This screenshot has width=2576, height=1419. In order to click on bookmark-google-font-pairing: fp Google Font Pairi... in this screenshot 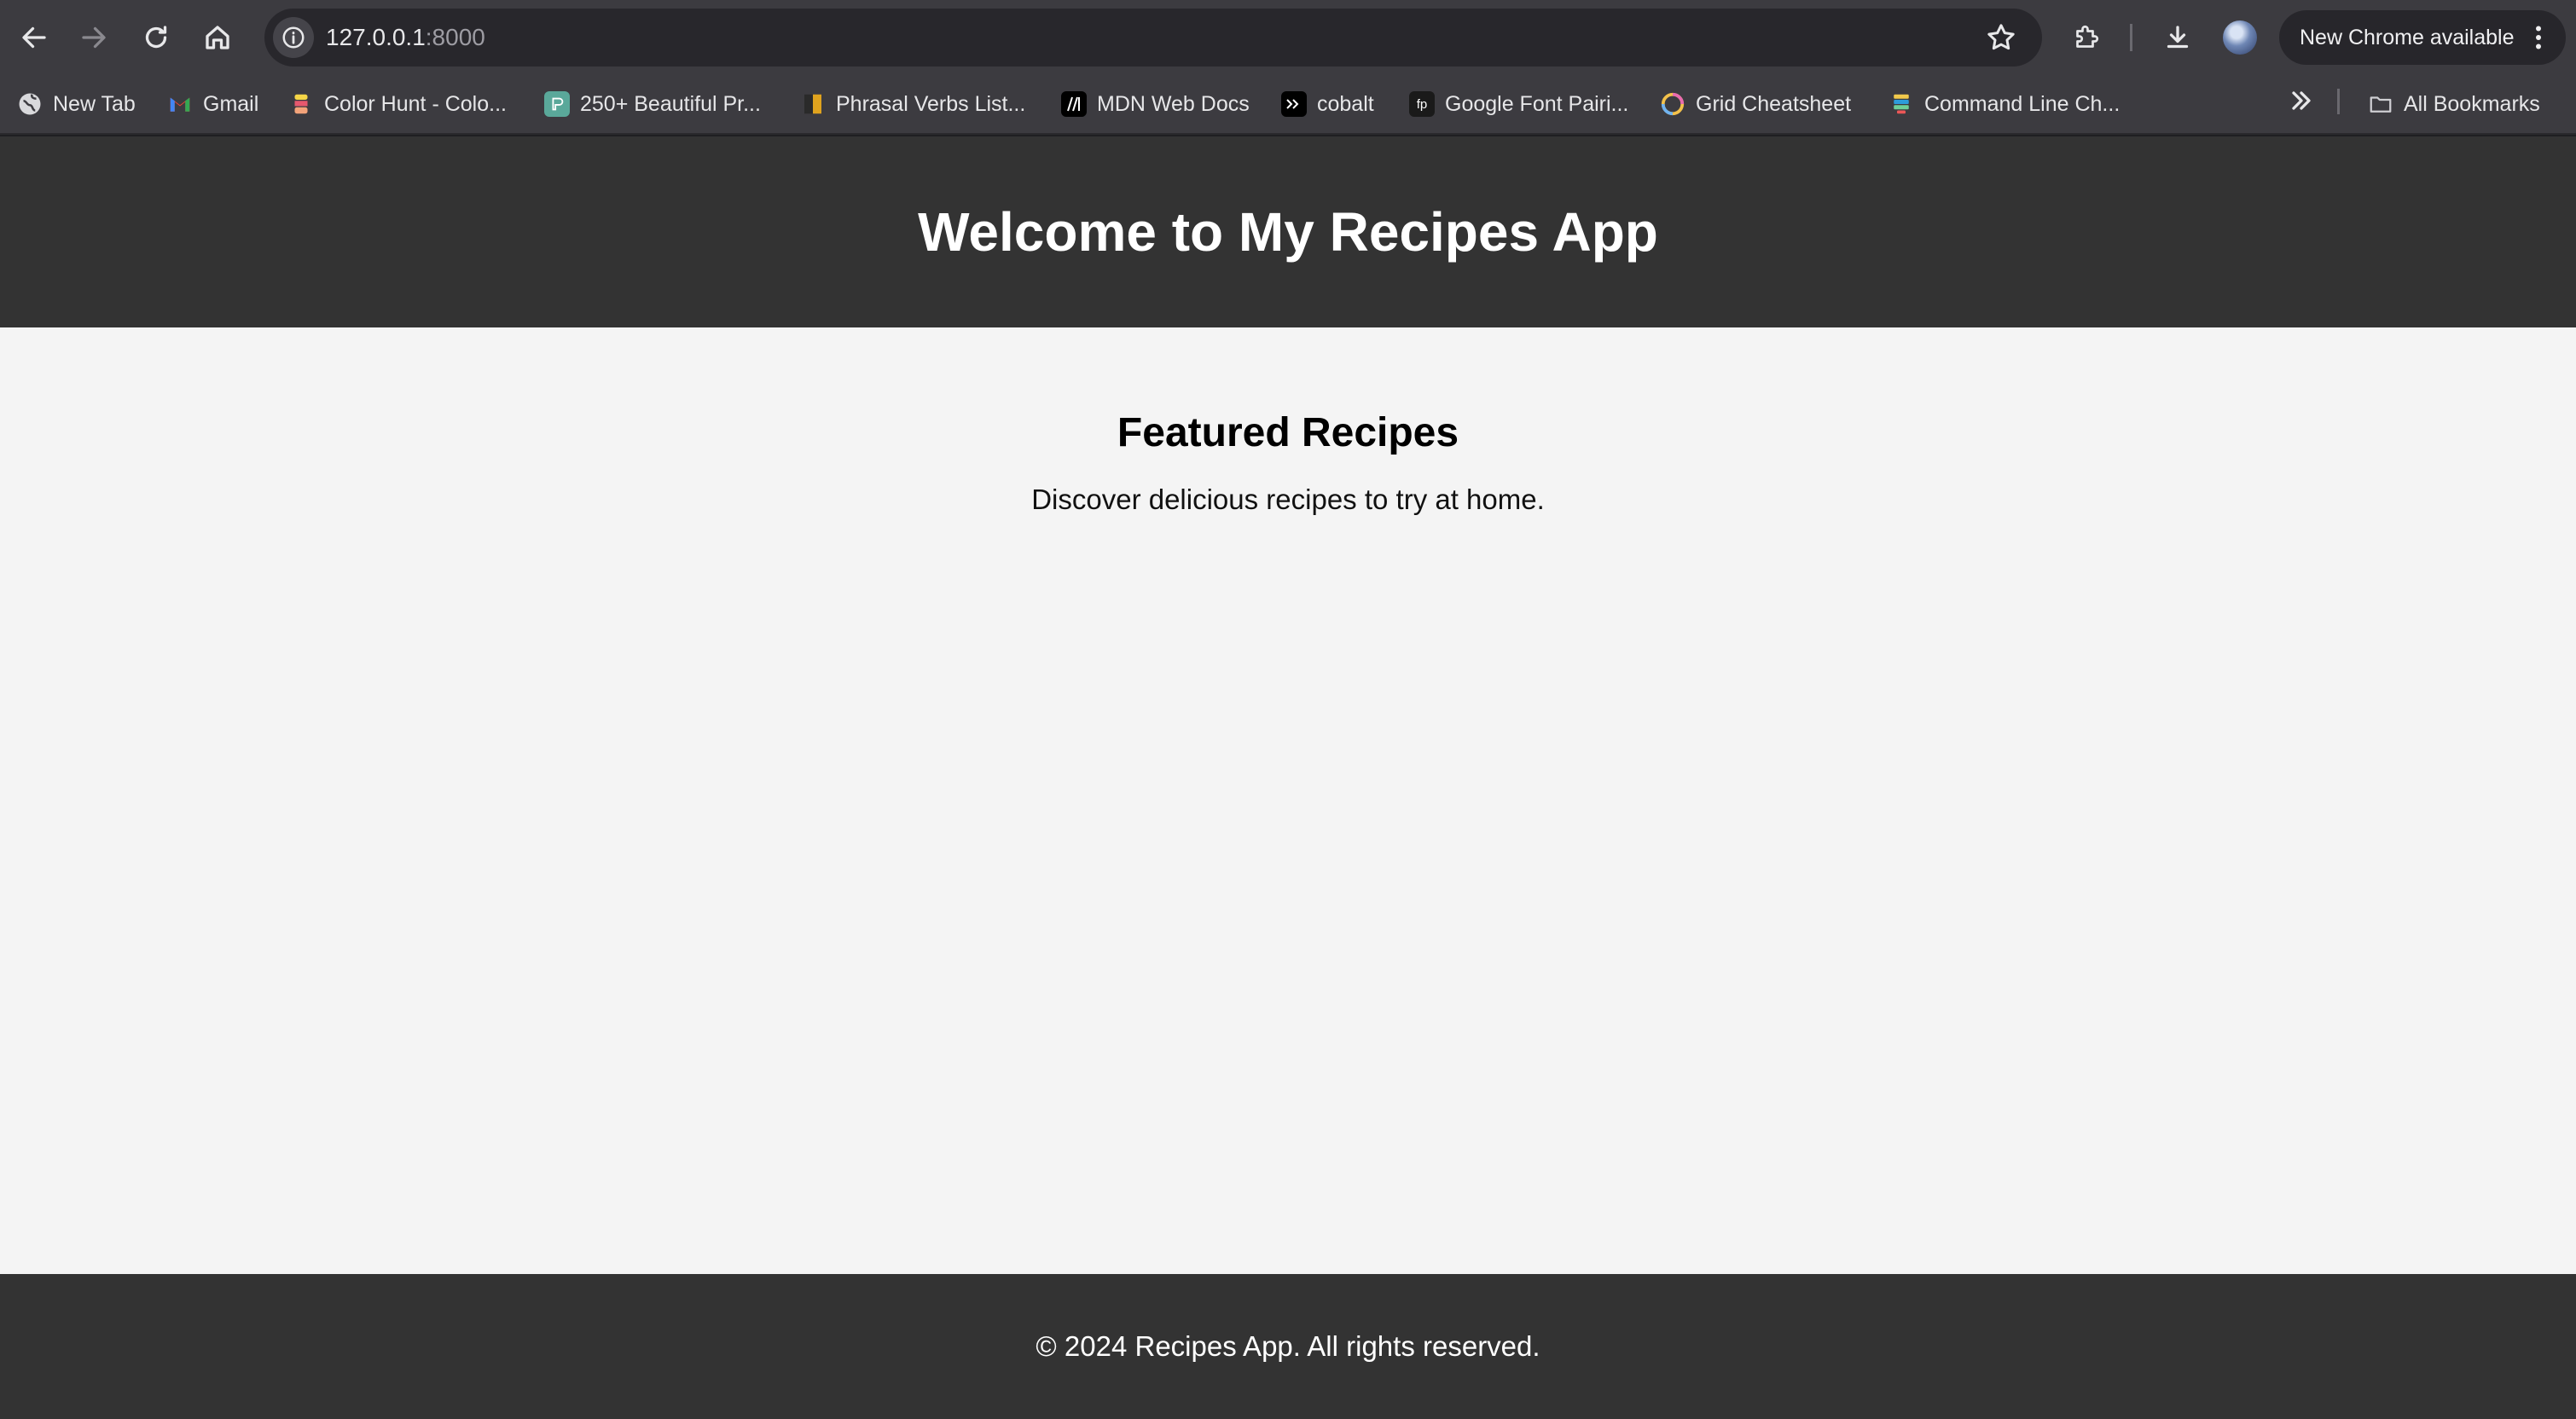, I will do `click(1518, 104)`.